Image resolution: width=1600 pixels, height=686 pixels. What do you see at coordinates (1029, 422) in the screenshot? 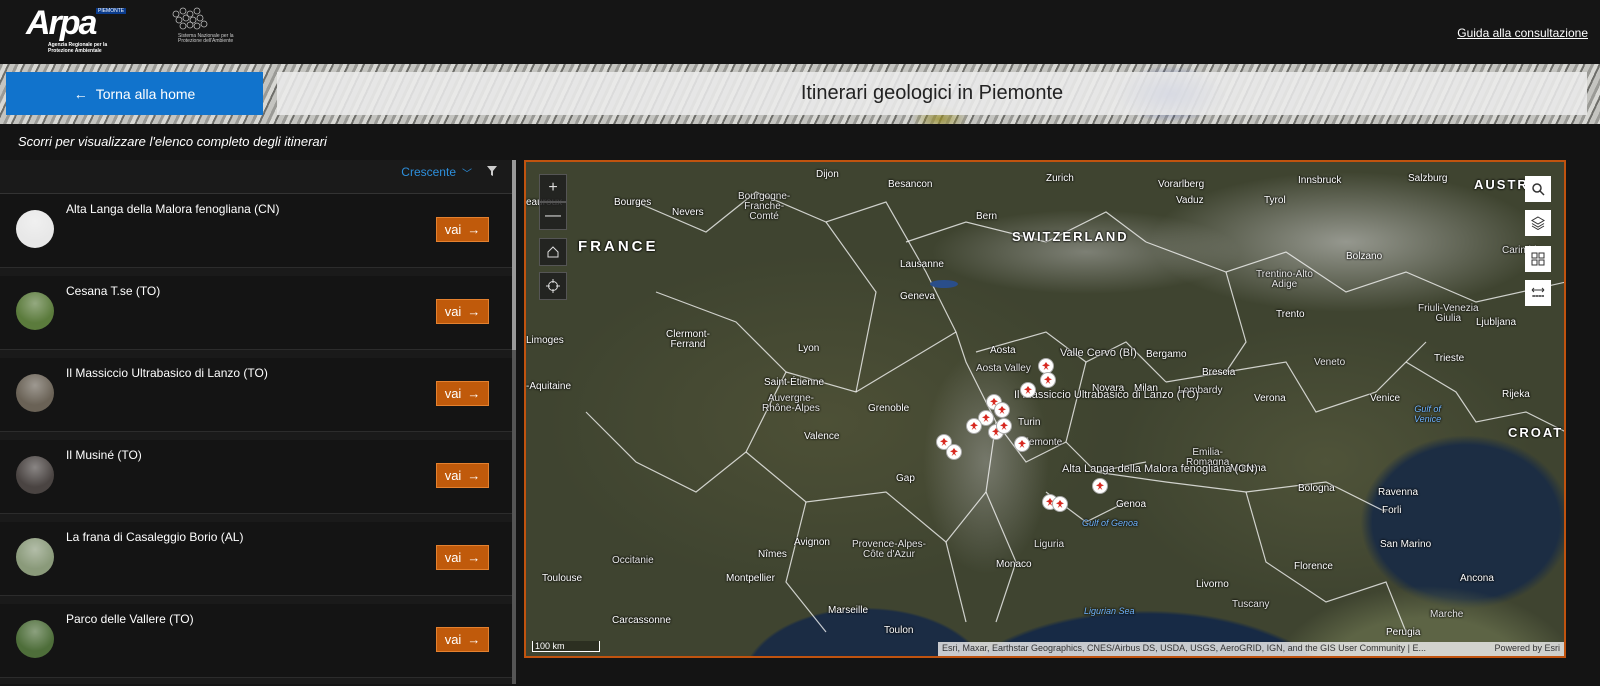
I see `map-label-turin: Turin` at bounding box center [1029, 422].